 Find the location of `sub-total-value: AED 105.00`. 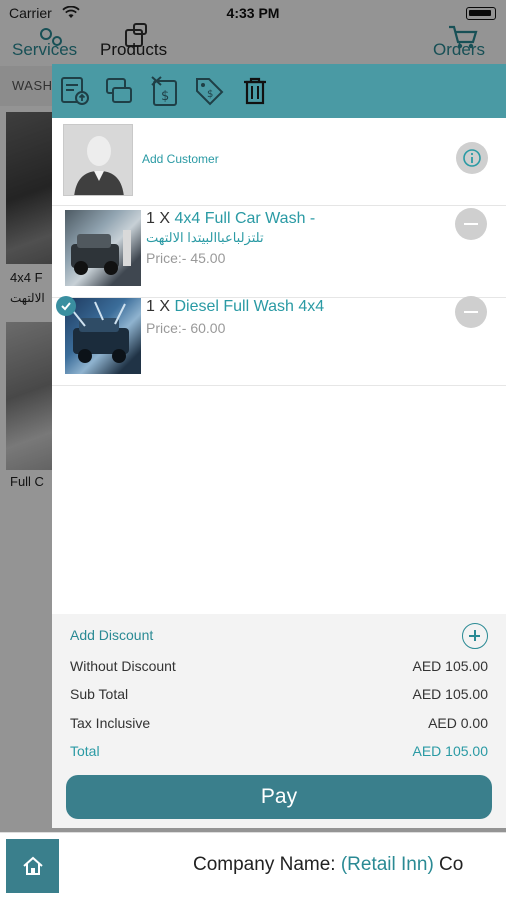

sub-total-value: AED 105.00 is located at coordinates (450, 694).